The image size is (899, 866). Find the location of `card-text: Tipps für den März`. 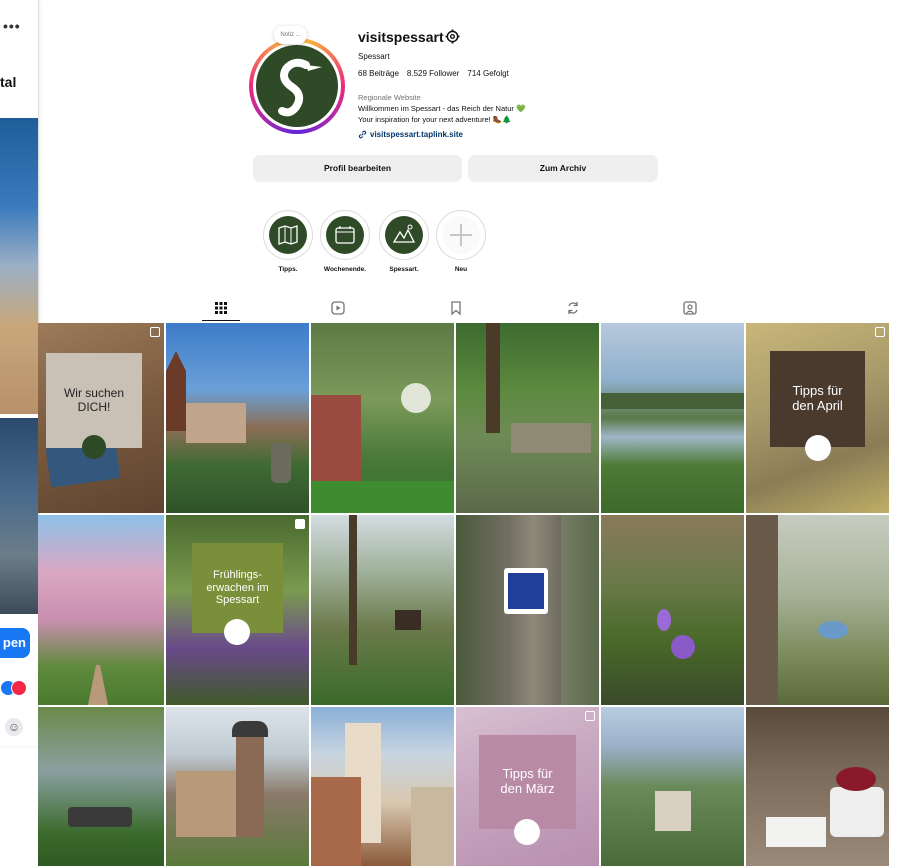

card-text: Tipps für den März is located at coordinates (527, 781).